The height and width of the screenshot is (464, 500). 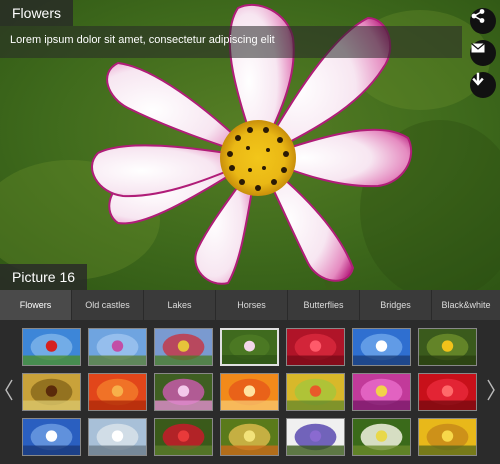 I want to click on thumbnail-fuji-snow, so click(x=51, y=437).